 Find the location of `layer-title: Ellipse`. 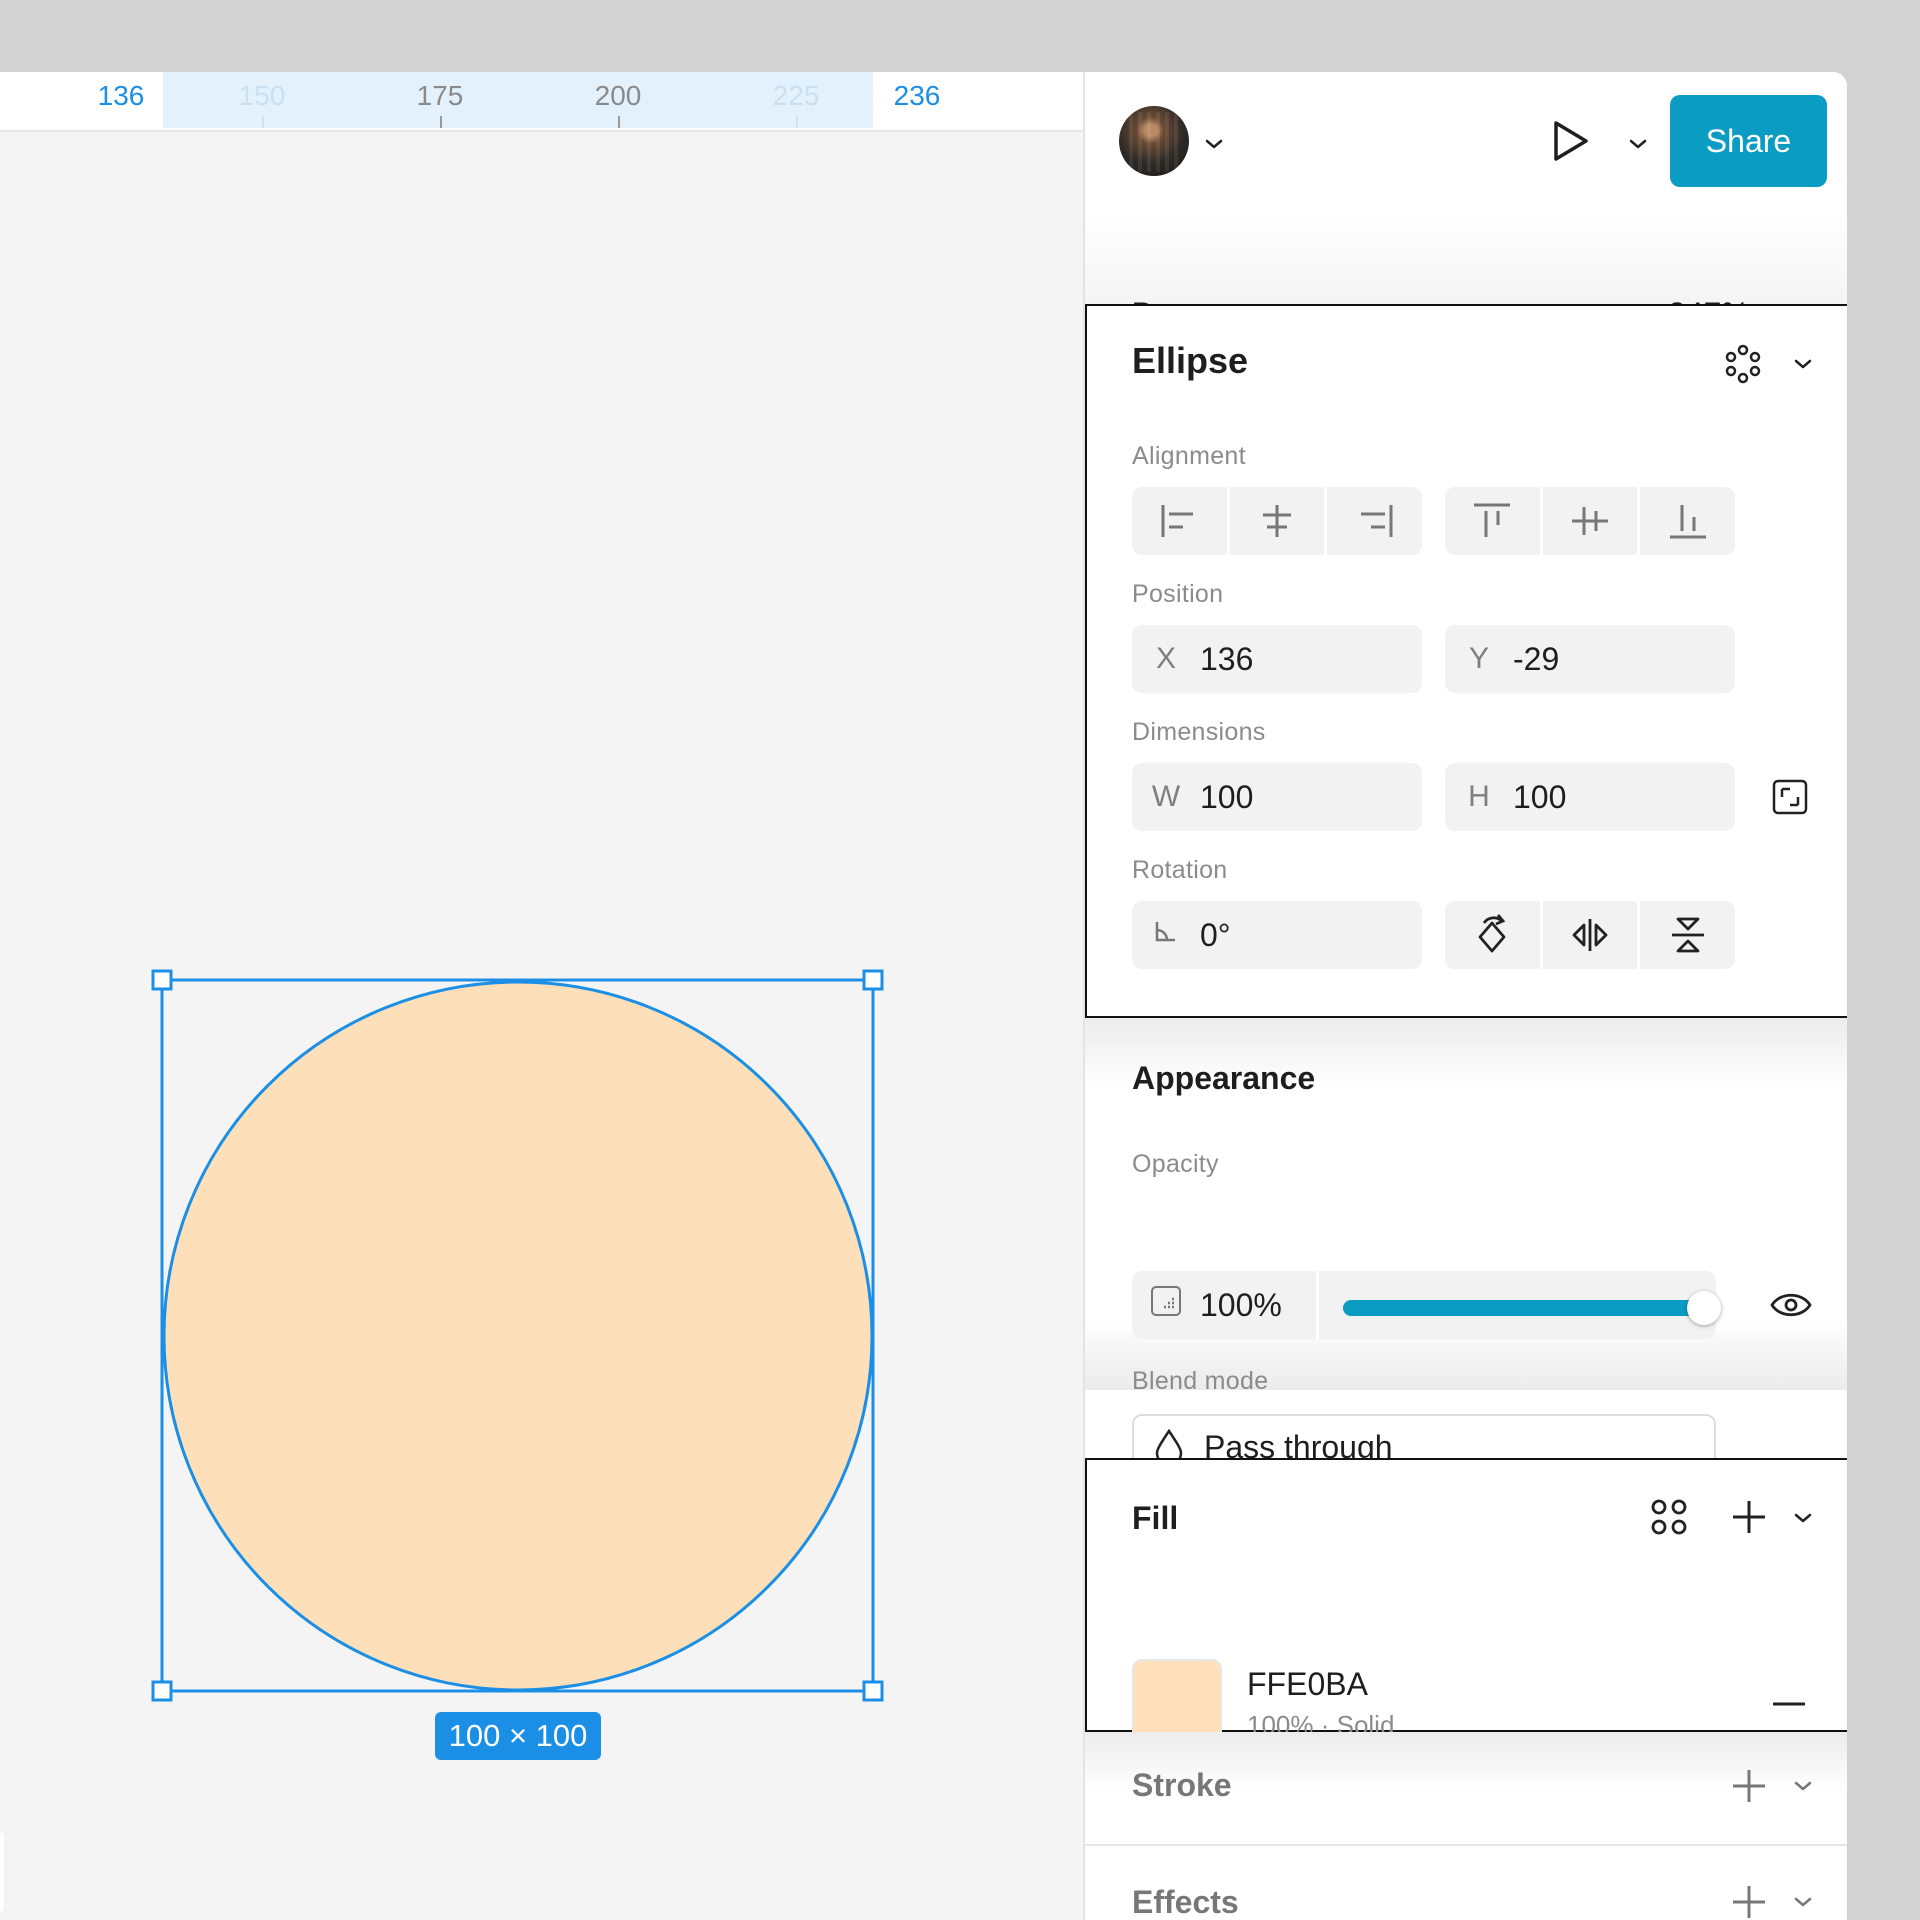

layer-title: Ellipse is located at coordinates (1190, 360).